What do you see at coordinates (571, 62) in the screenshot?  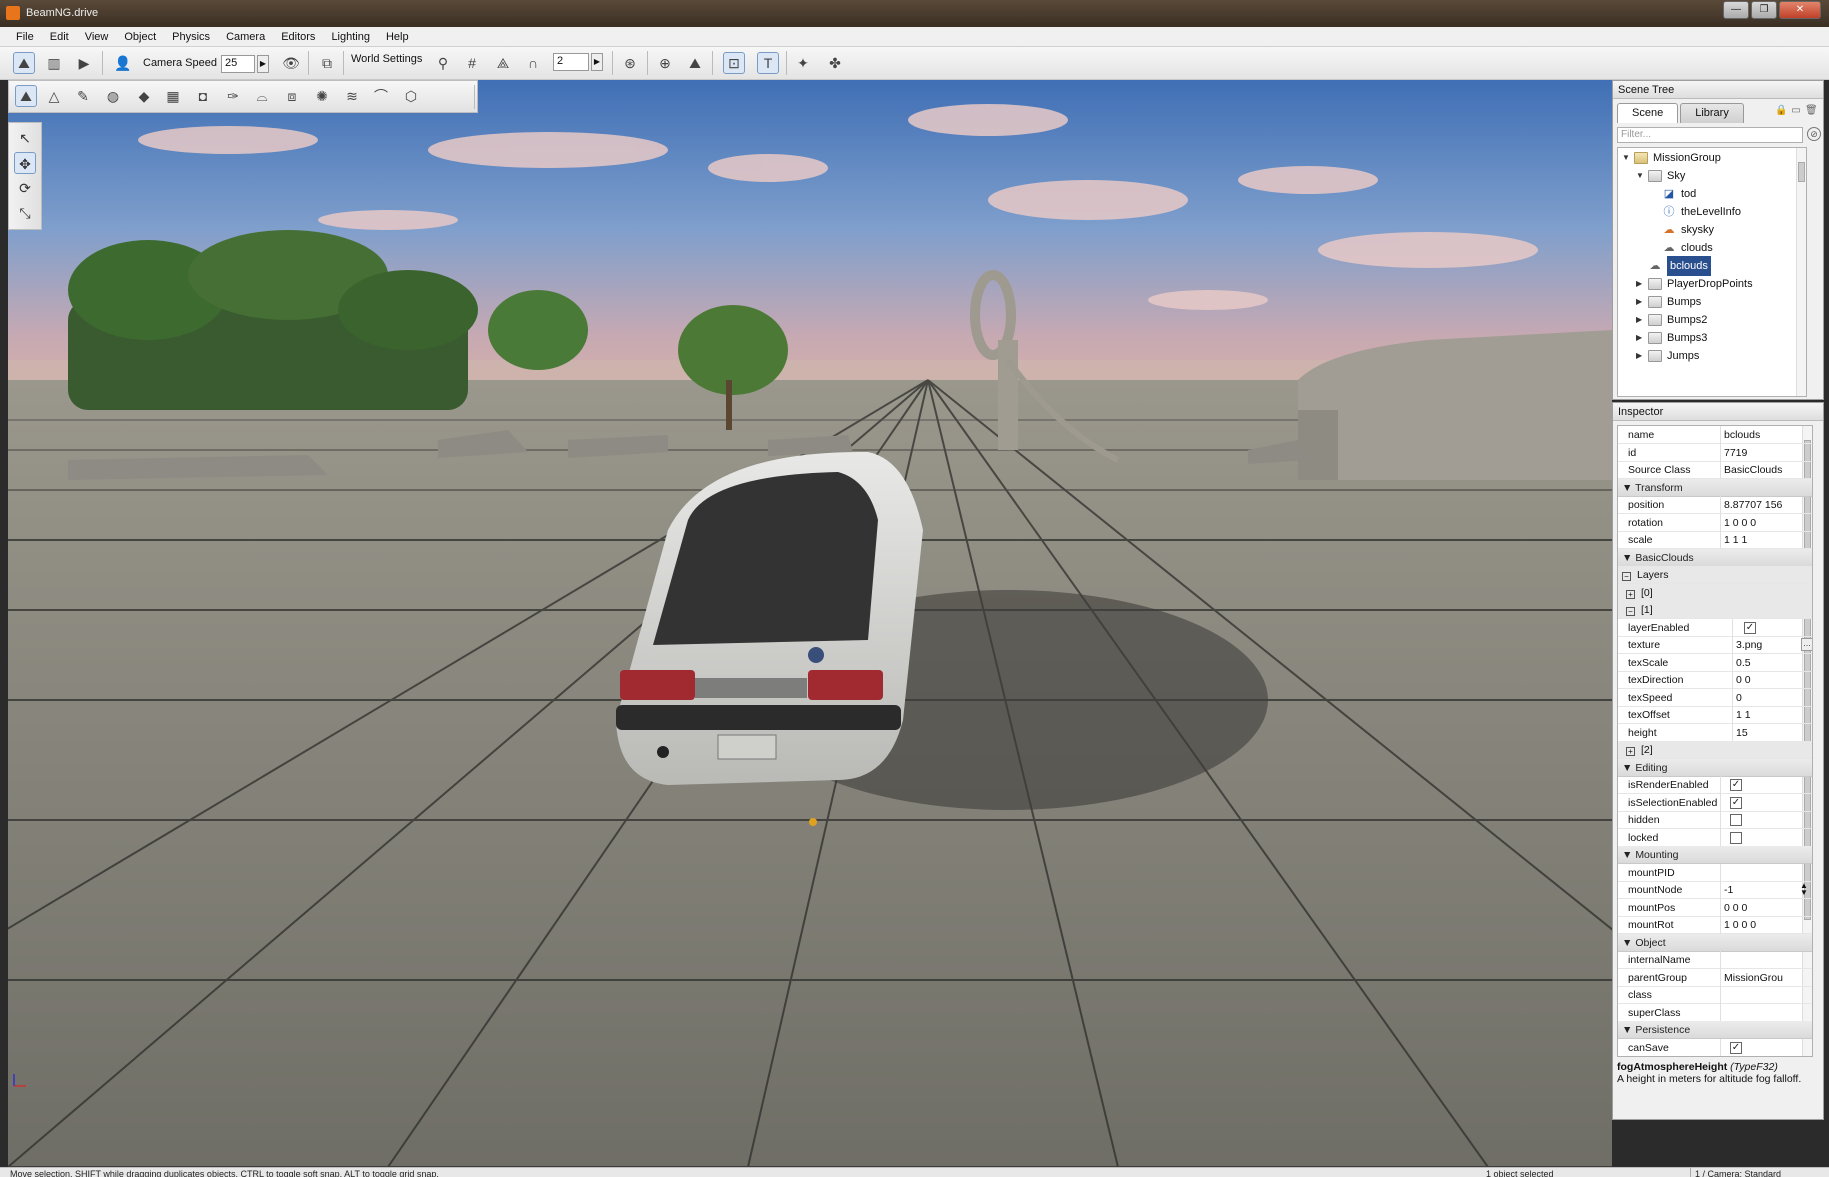 I see `grid-size-input: 2` at bounding box center [571, 62].